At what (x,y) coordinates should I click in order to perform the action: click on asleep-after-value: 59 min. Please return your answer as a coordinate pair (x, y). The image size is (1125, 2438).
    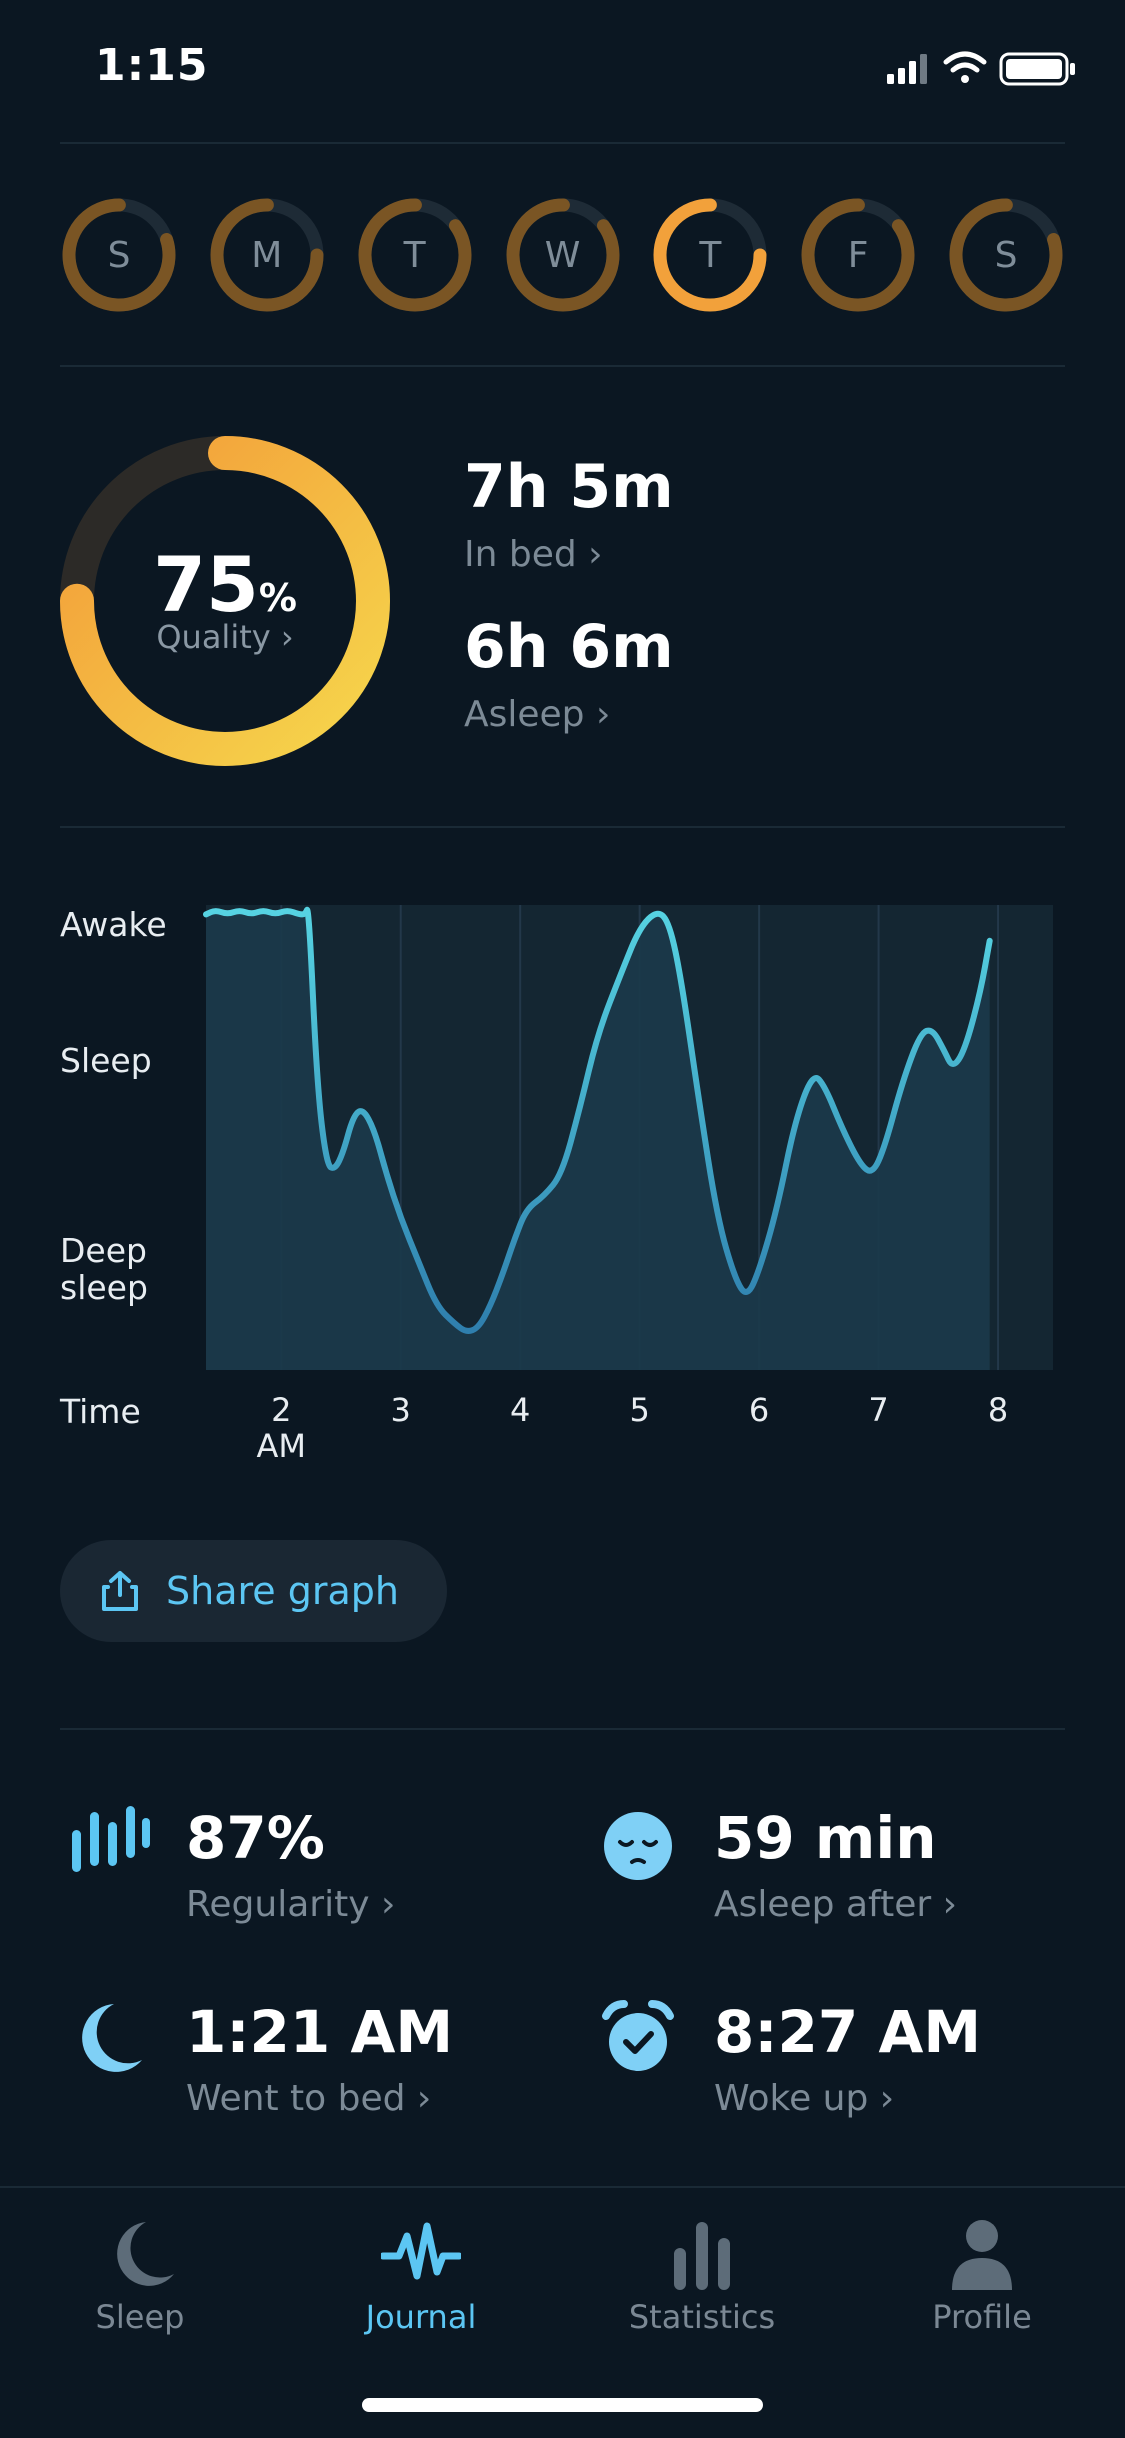
    Looking at the image, I should click on (825, 1838).